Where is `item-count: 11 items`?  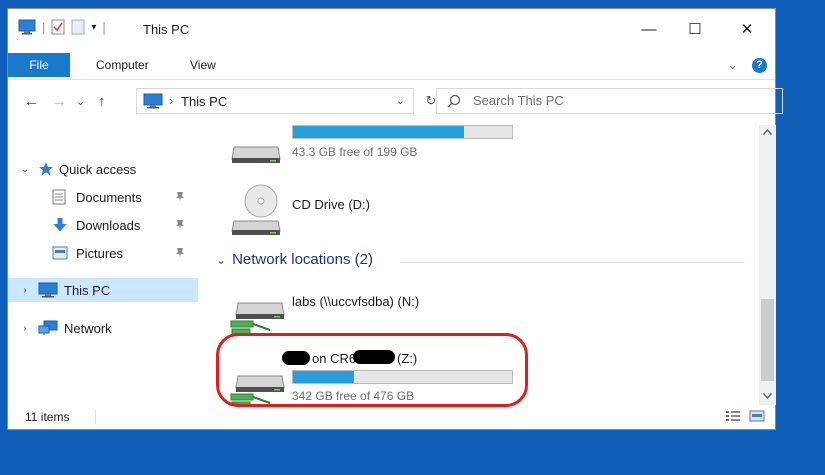 item-count: 11 items is located at coordinates (47, 417).